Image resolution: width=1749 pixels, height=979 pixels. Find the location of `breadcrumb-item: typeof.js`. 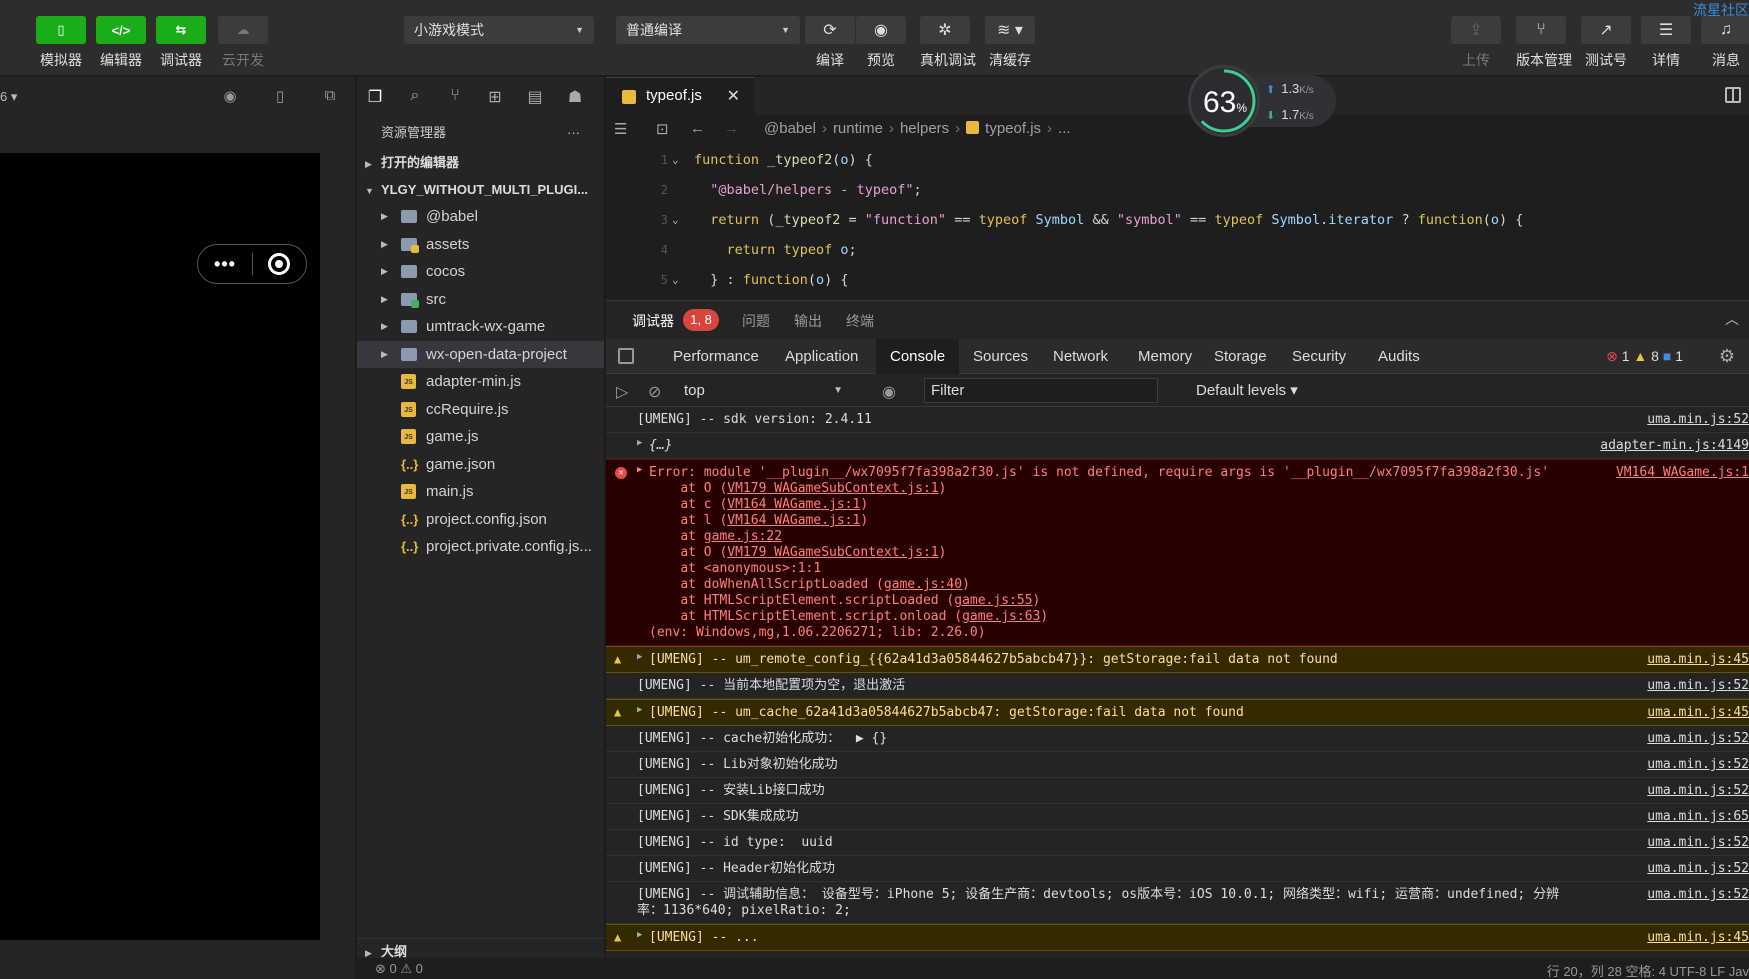

breadcrumb-item: typeof.js is located at coordinates (1013, 128).